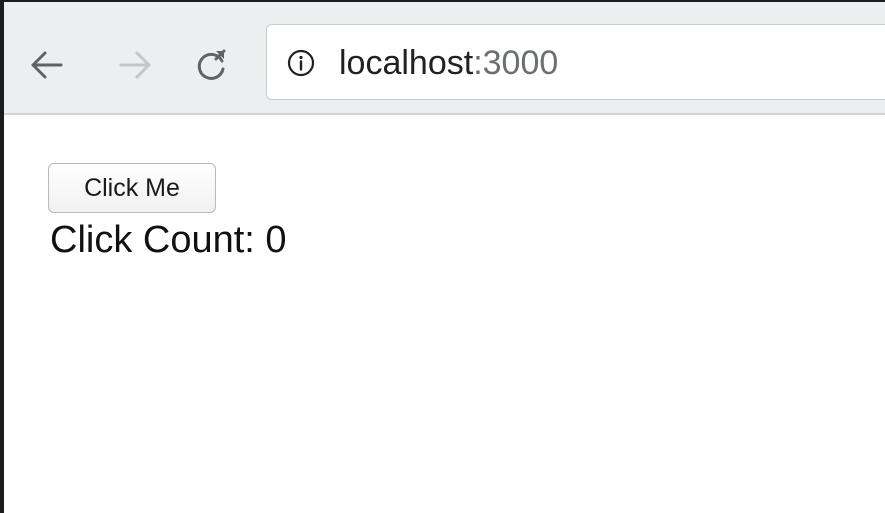 The height and width of the screenshot is (513, 885). I want to click on url-host: localhost, so click(406, 63).